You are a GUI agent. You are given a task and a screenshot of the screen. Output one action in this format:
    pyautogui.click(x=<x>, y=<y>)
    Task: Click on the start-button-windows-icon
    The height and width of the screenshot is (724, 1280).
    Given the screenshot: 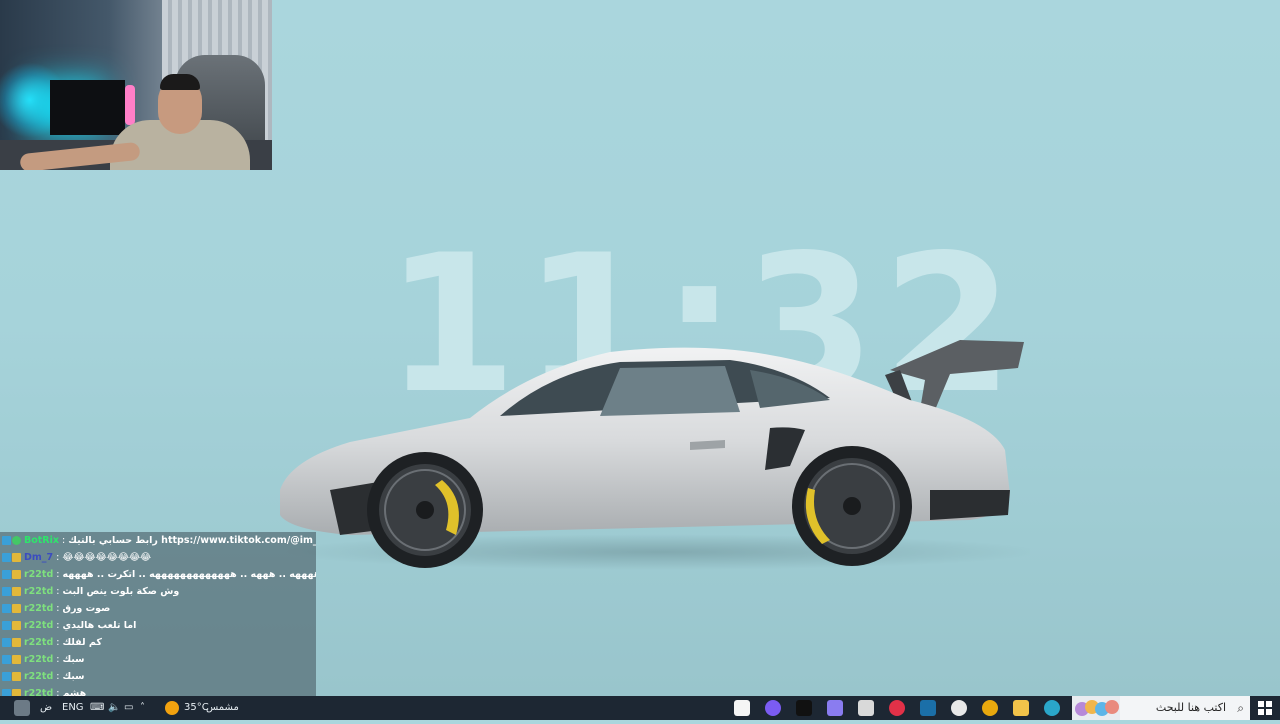 What is the action you would take?
    pyautogui.click(x=1265, y=708)
    